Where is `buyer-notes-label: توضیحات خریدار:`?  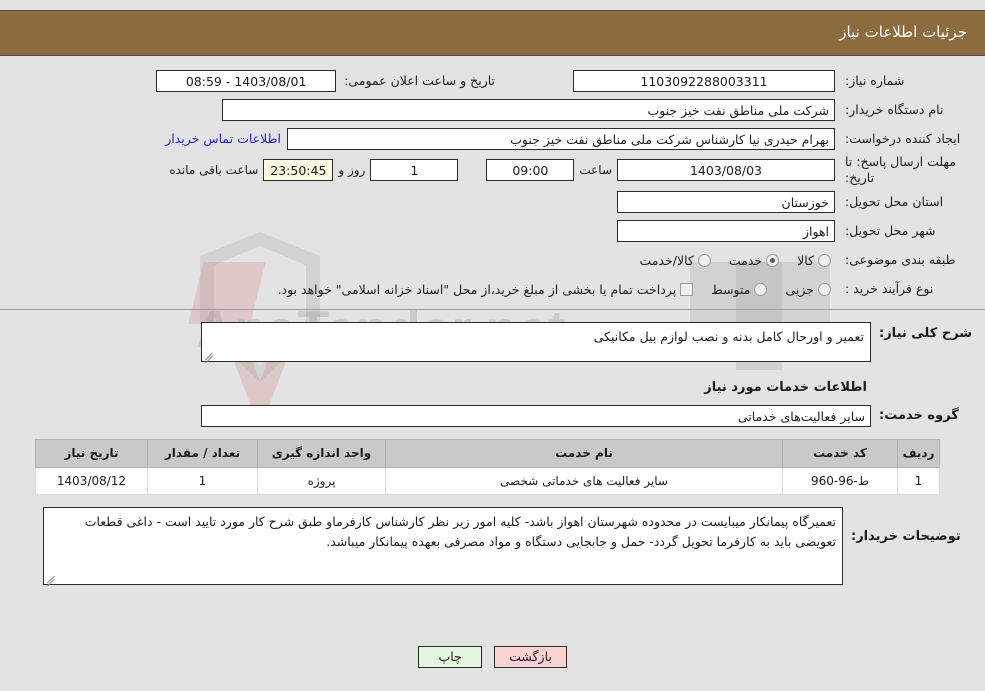 buyer-notes-label: توضیحات خریدار: is located at coordinates (906, 536).